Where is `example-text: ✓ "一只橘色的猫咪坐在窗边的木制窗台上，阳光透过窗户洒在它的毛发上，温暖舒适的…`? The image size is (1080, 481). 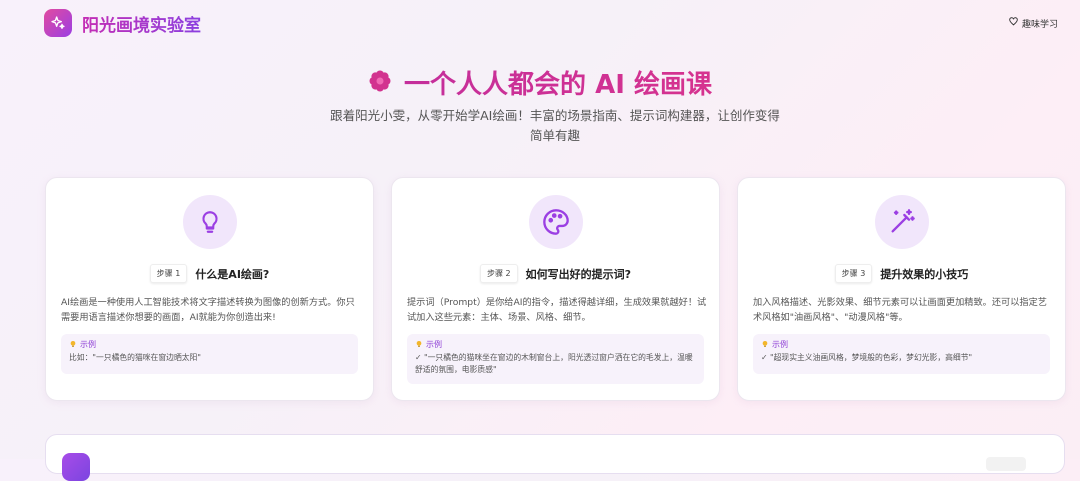
example-text: ✓ "一只橘色的猫咪坐在窗边的木制窗台上，阳光透过窗户洒在它的毛发上，温暖舒适的… is located at coordinates (554, 363).